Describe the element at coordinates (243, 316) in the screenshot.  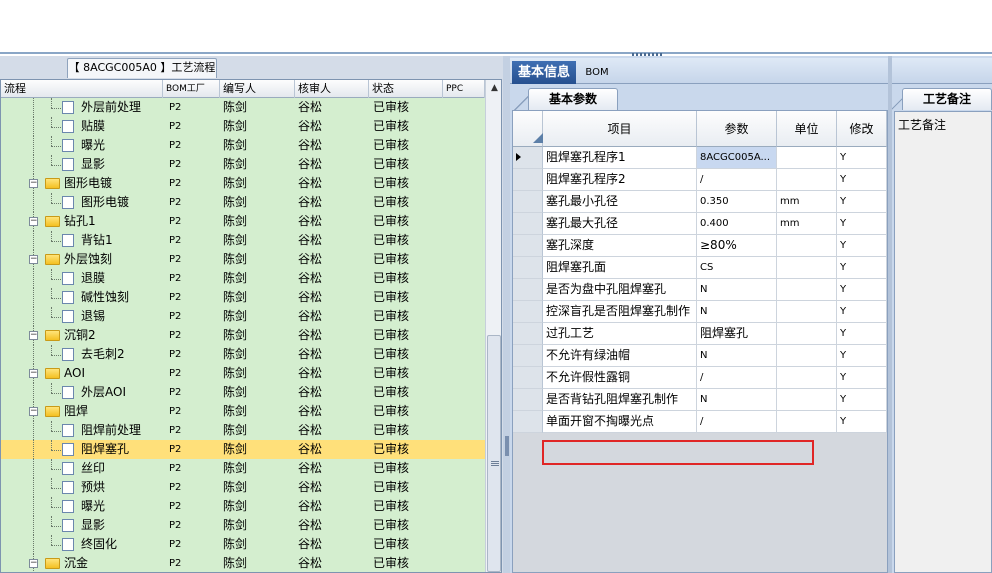
I see `tree-step-row: 退锡 P2 陈剑 谷松 已审核` at that location.